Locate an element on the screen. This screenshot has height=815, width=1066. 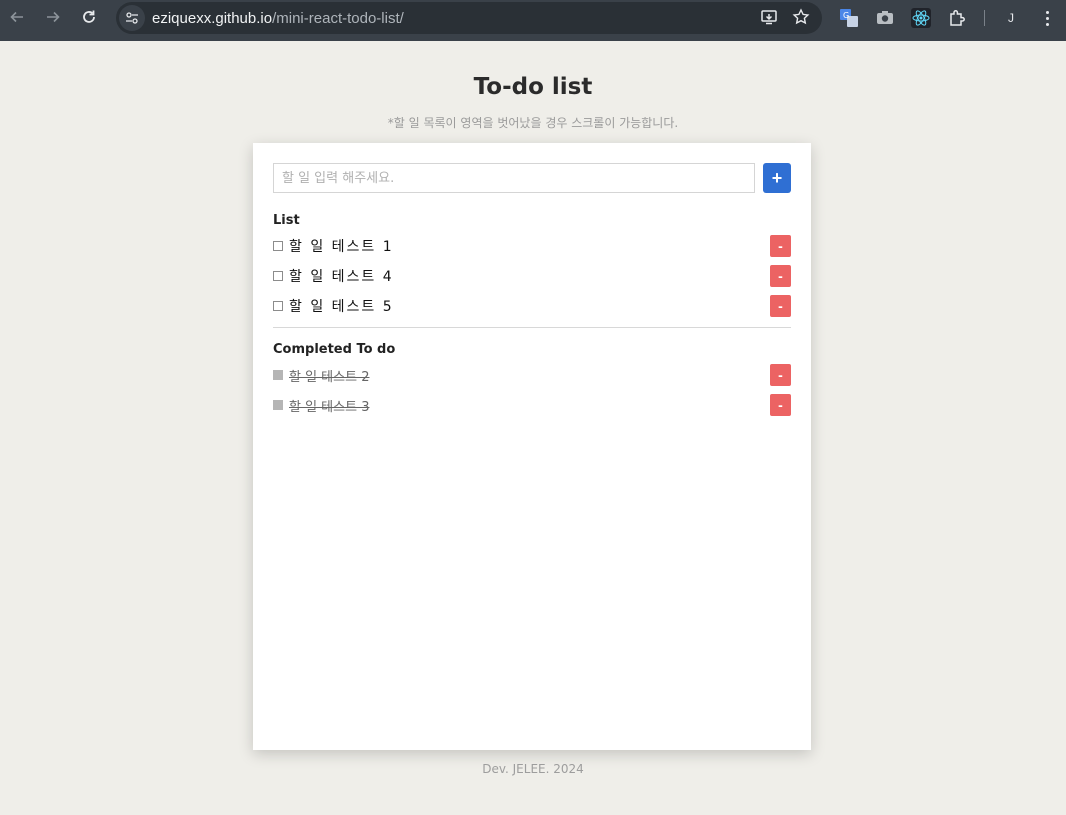
toolbar-divider is located at coordinates (984, 18).